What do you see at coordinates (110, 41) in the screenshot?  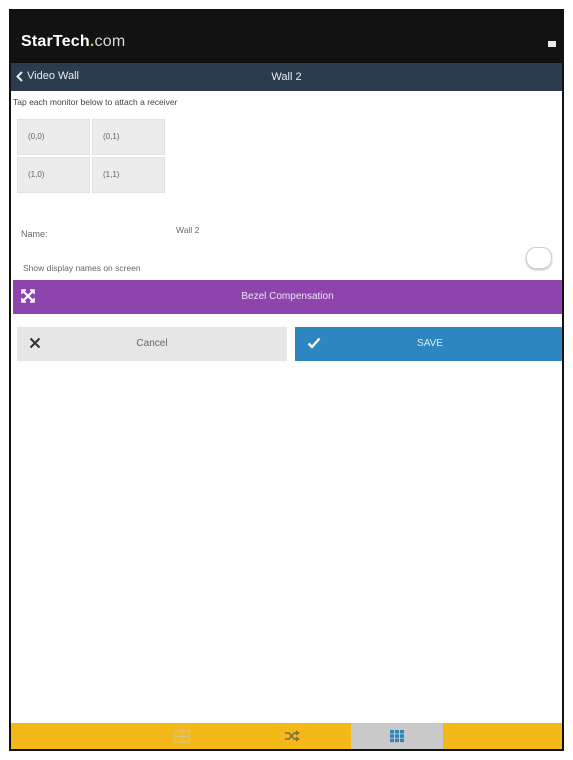 I see `logo-tld: com` at bounding box center [110, 41].